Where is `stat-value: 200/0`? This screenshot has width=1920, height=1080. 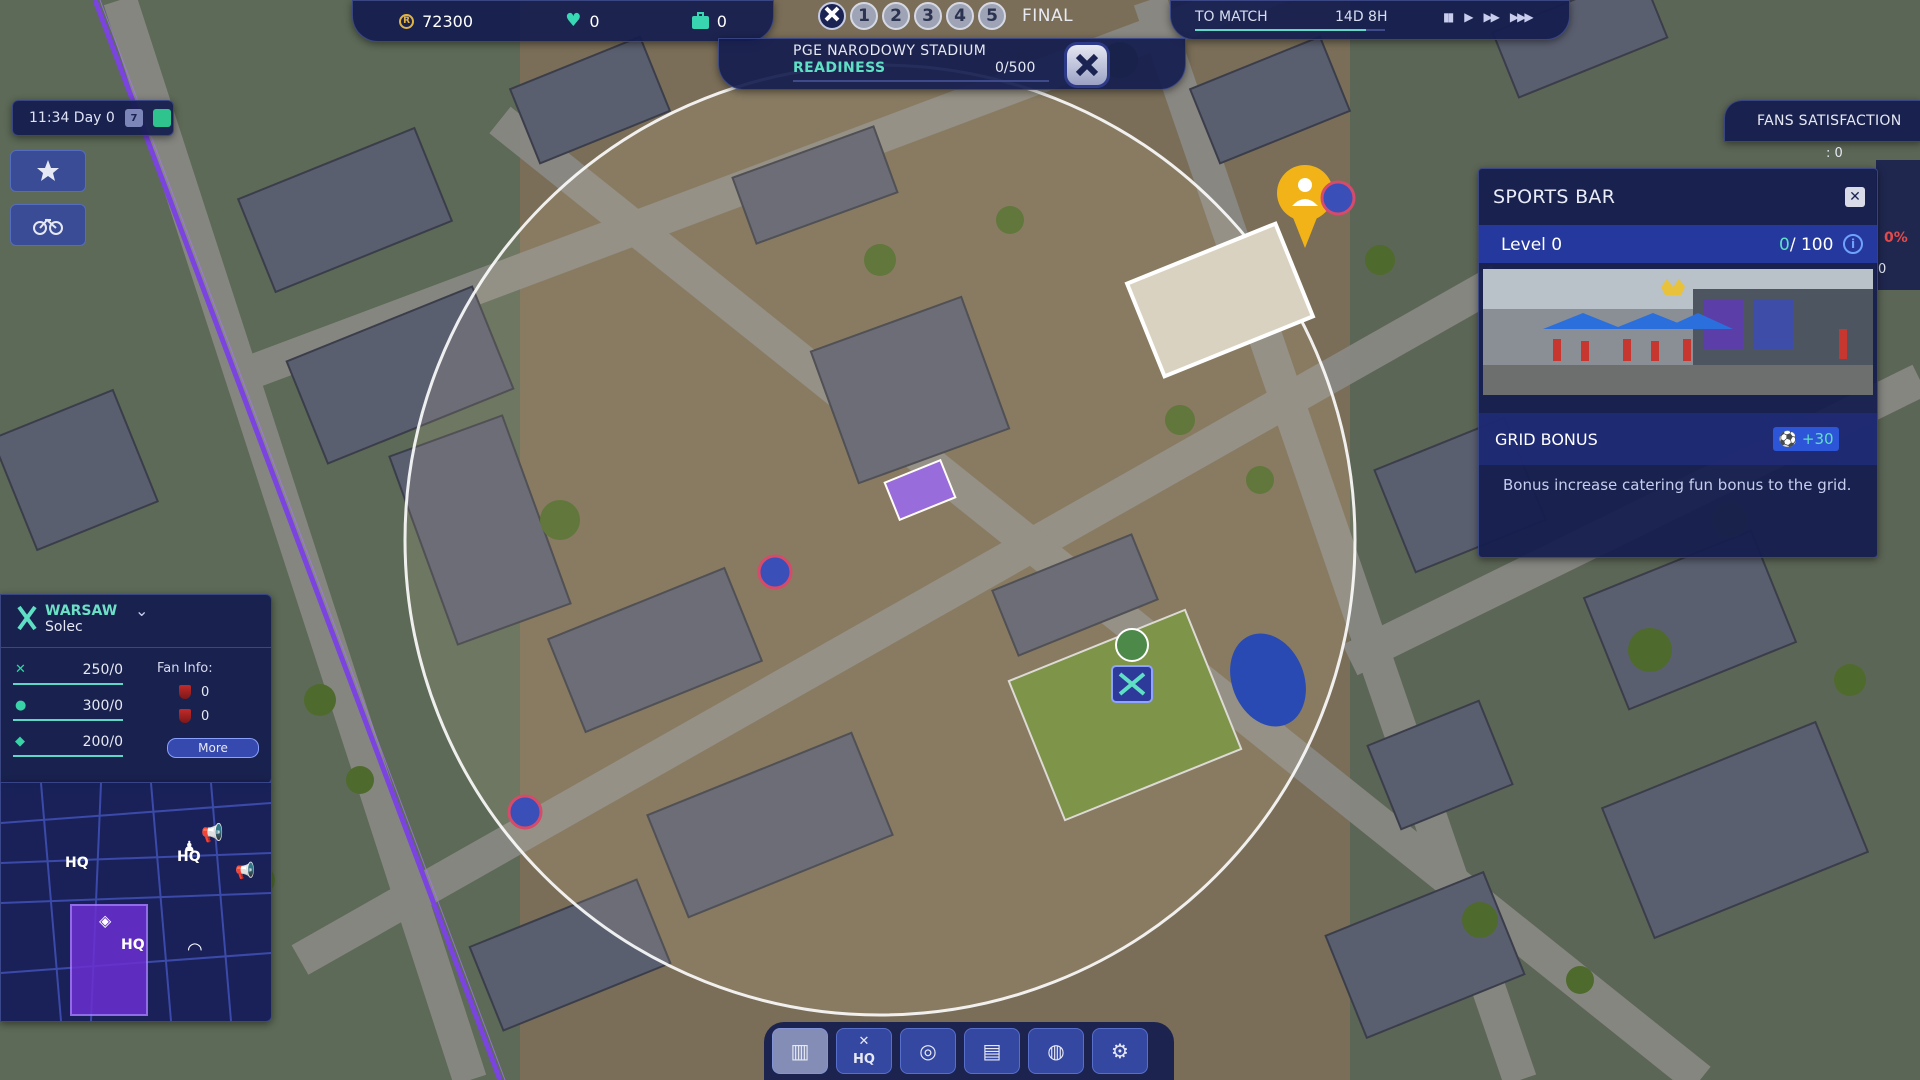 stat-value: 200/0 is located at coordinates (102, 742).